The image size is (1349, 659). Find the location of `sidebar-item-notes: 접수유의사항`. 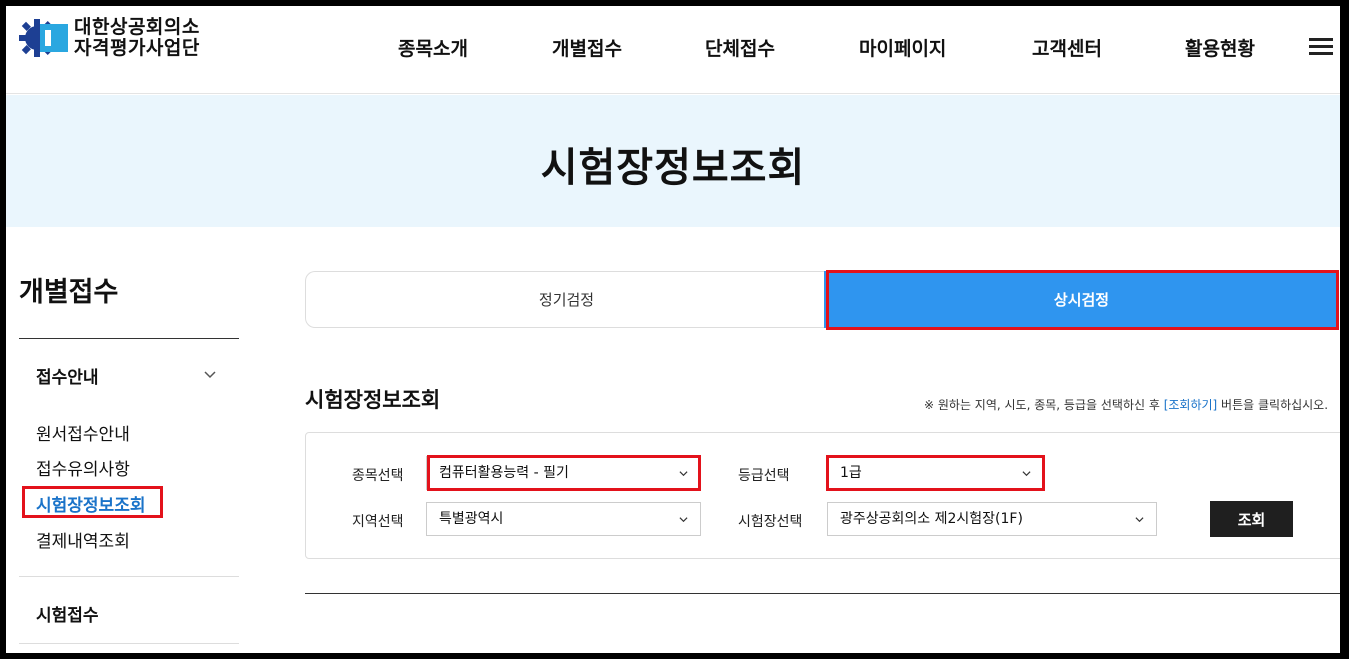

sidebar-item-notes: 접수유의사항 is located at coordinates (83, 467).